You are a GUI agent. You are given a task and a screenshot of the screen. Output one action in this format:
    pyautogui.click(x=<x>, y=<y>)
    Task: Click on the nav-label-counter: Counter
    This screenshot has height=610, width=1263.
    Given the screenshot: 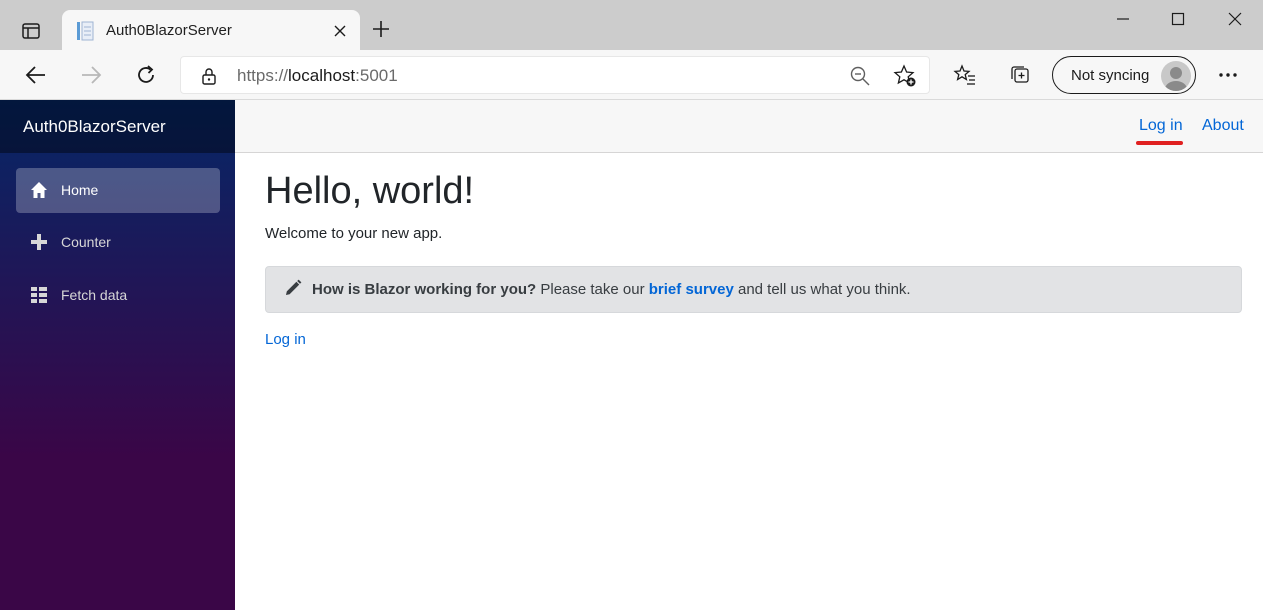 What is the action you would take?
    pyautogui.click(x=86, y=242)
    